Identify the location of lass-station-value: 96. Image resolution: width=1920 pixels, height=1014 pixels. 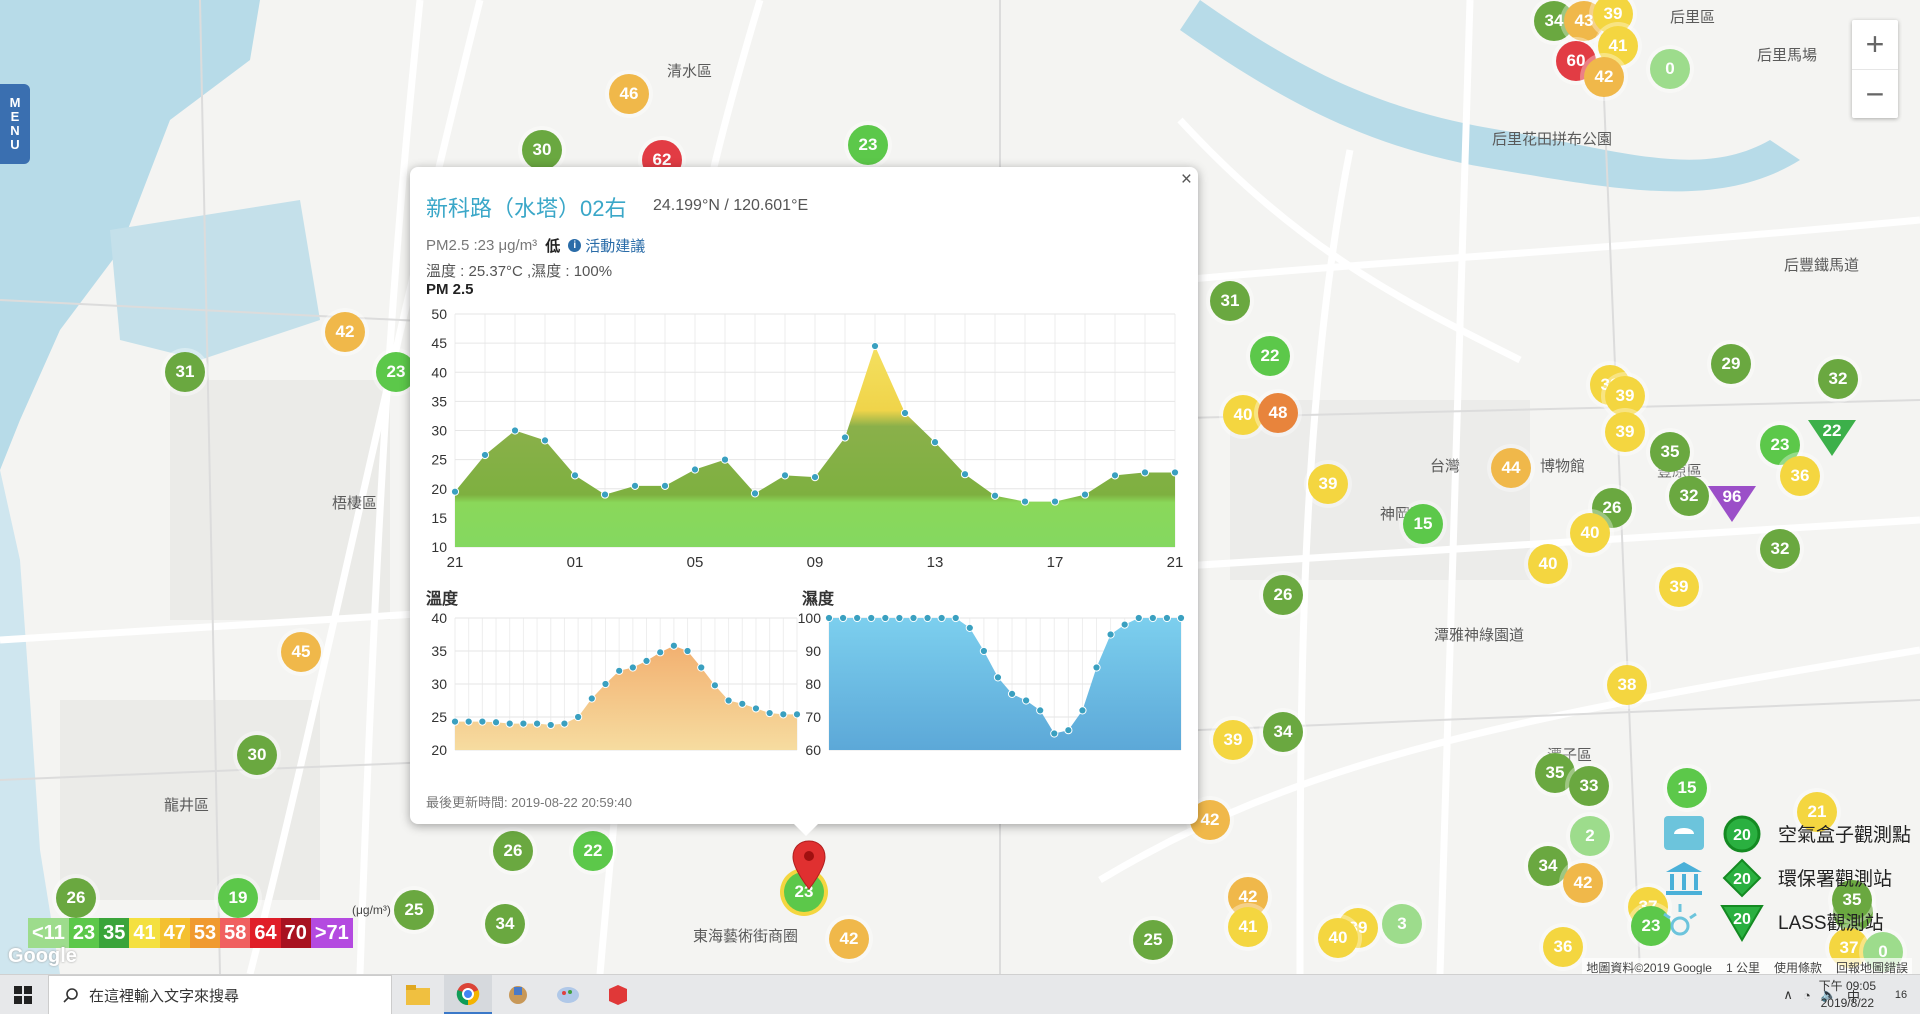
(1732, 496).